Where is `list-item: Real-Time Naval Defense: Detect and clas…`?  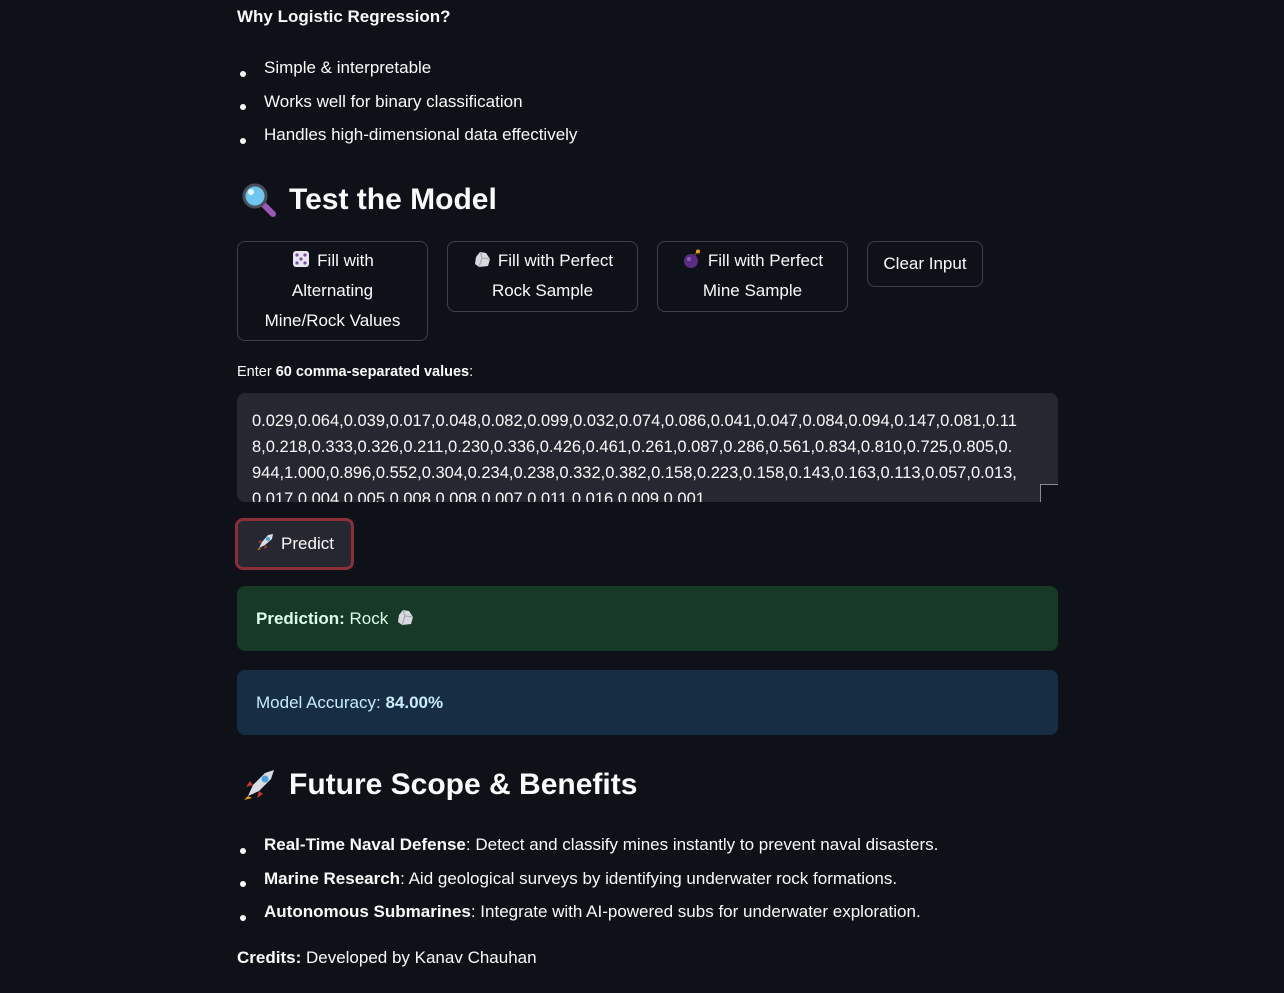
list-item: Real-Time Naval Defense: Detect and clas… is located at coordinates (587, 850).